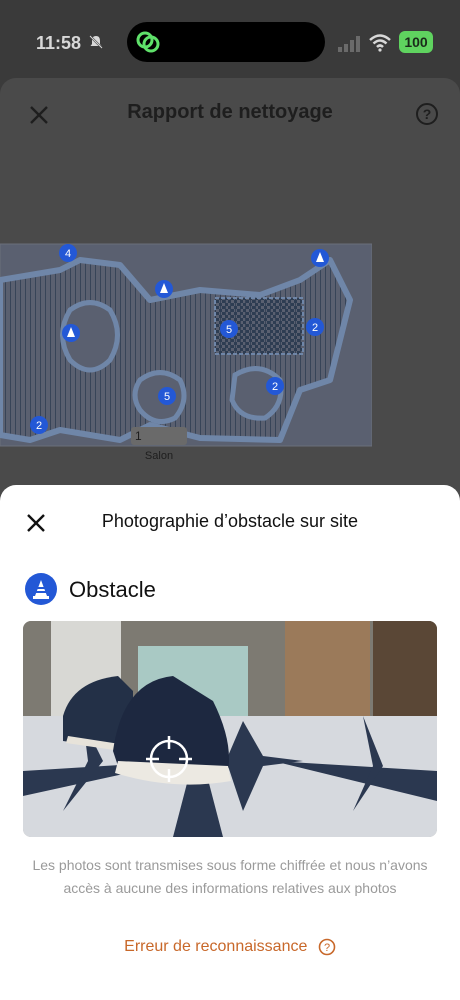 The image size is (460, 1000). I want to click on close-icon, so click(36, 523).